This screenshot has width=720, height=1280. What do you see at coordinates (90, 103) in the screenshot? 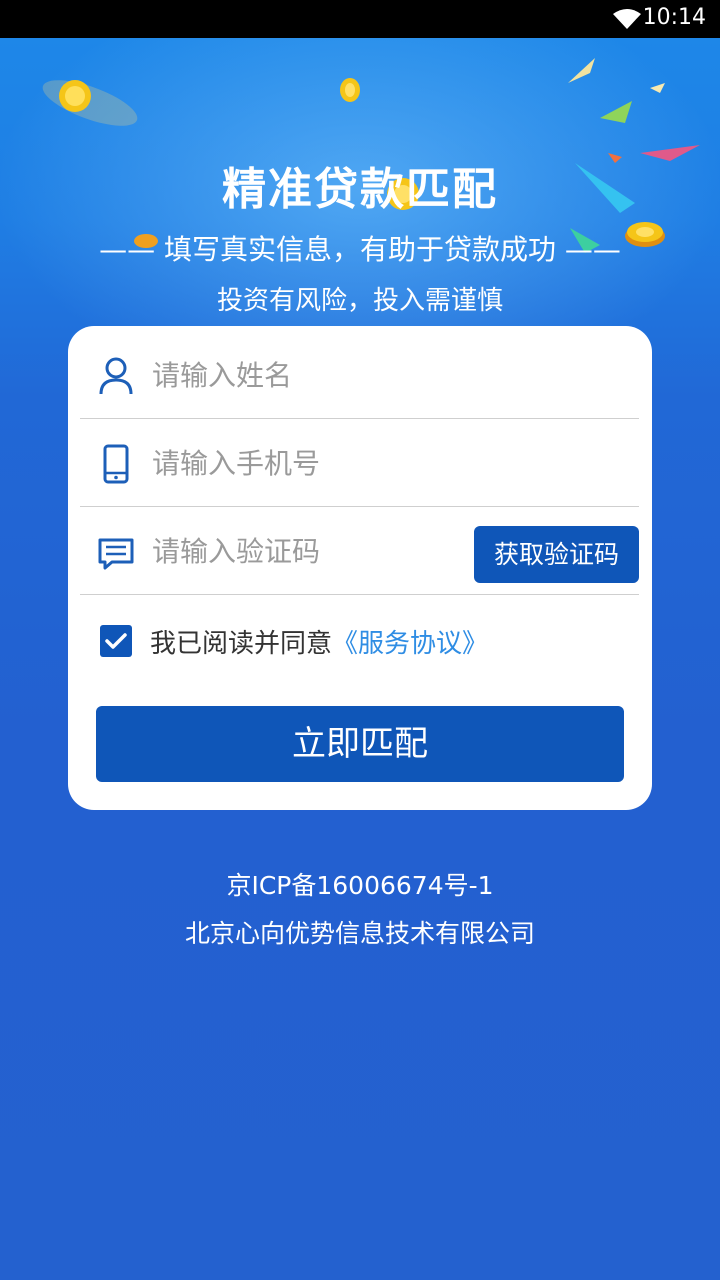
I see `flying-coin-icon` at bounding box center [90, 103].